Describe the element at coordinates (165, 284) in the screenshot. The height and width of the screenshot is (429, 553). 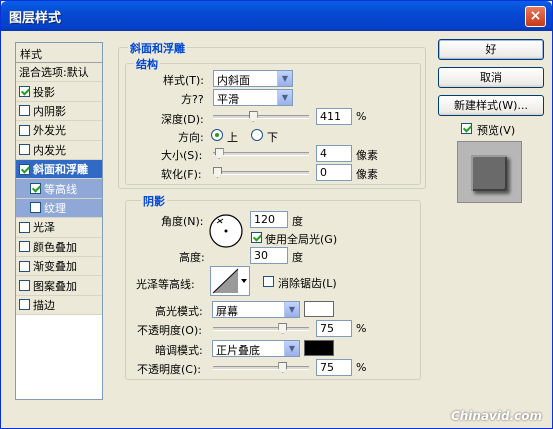
I see `gloss-contour-label: 光泽等高线:` at that location.